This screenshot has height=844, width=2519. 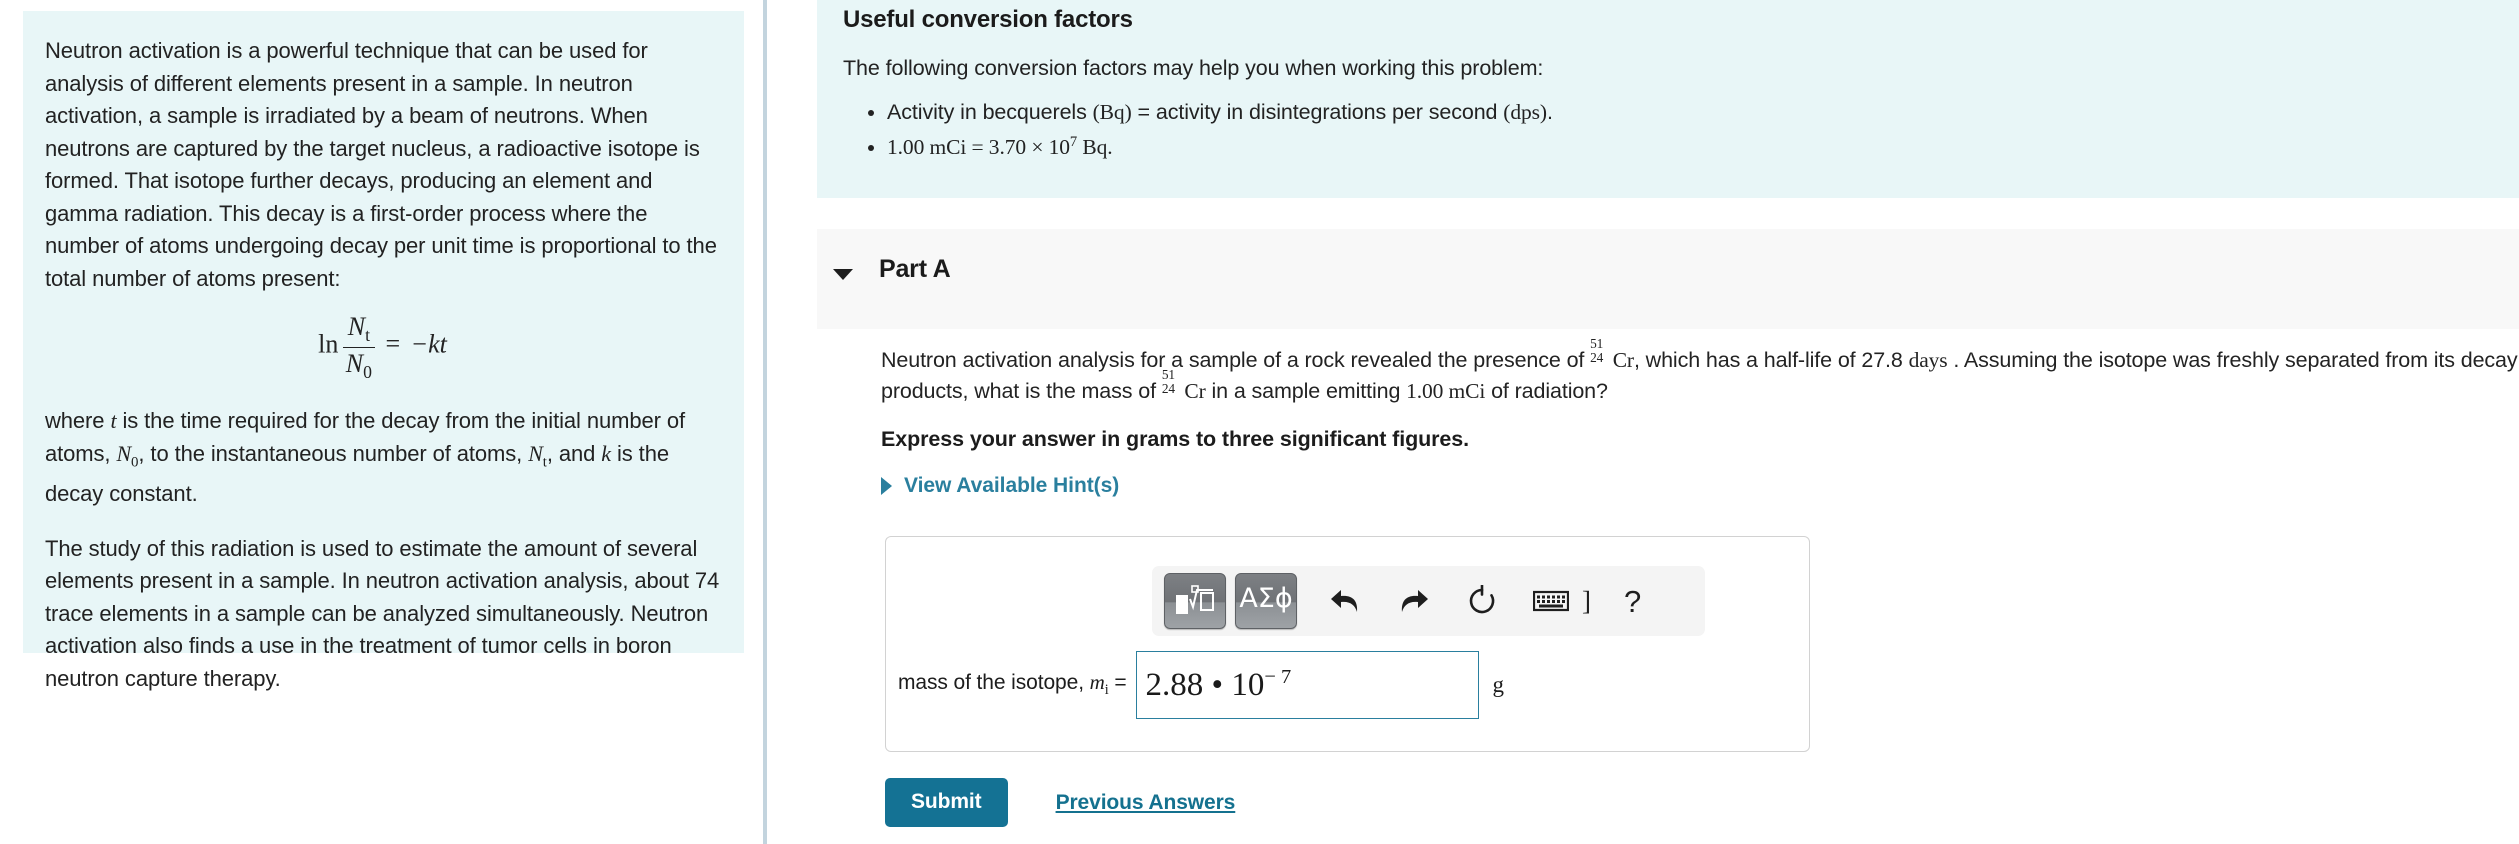 I want to click on answer-unit-label: g, so click(x=1498, y=684).